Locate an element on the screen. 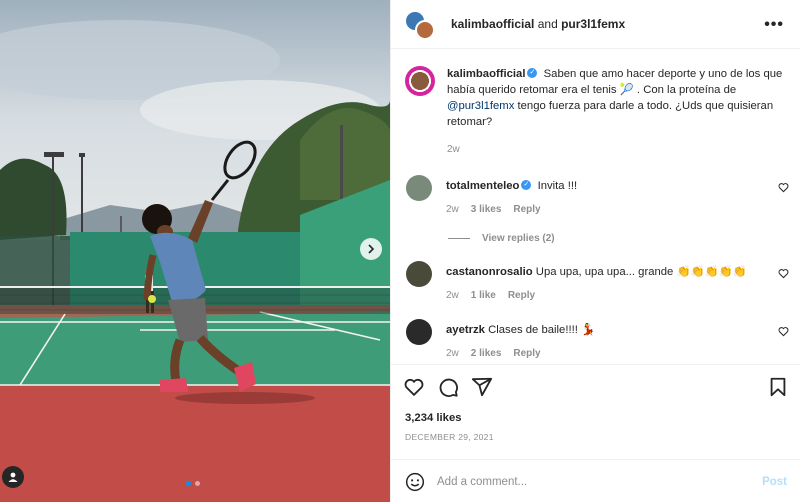 The height and width of the screenshot is (502, 800). carousel-next-button is located at coordinates (371, 249).